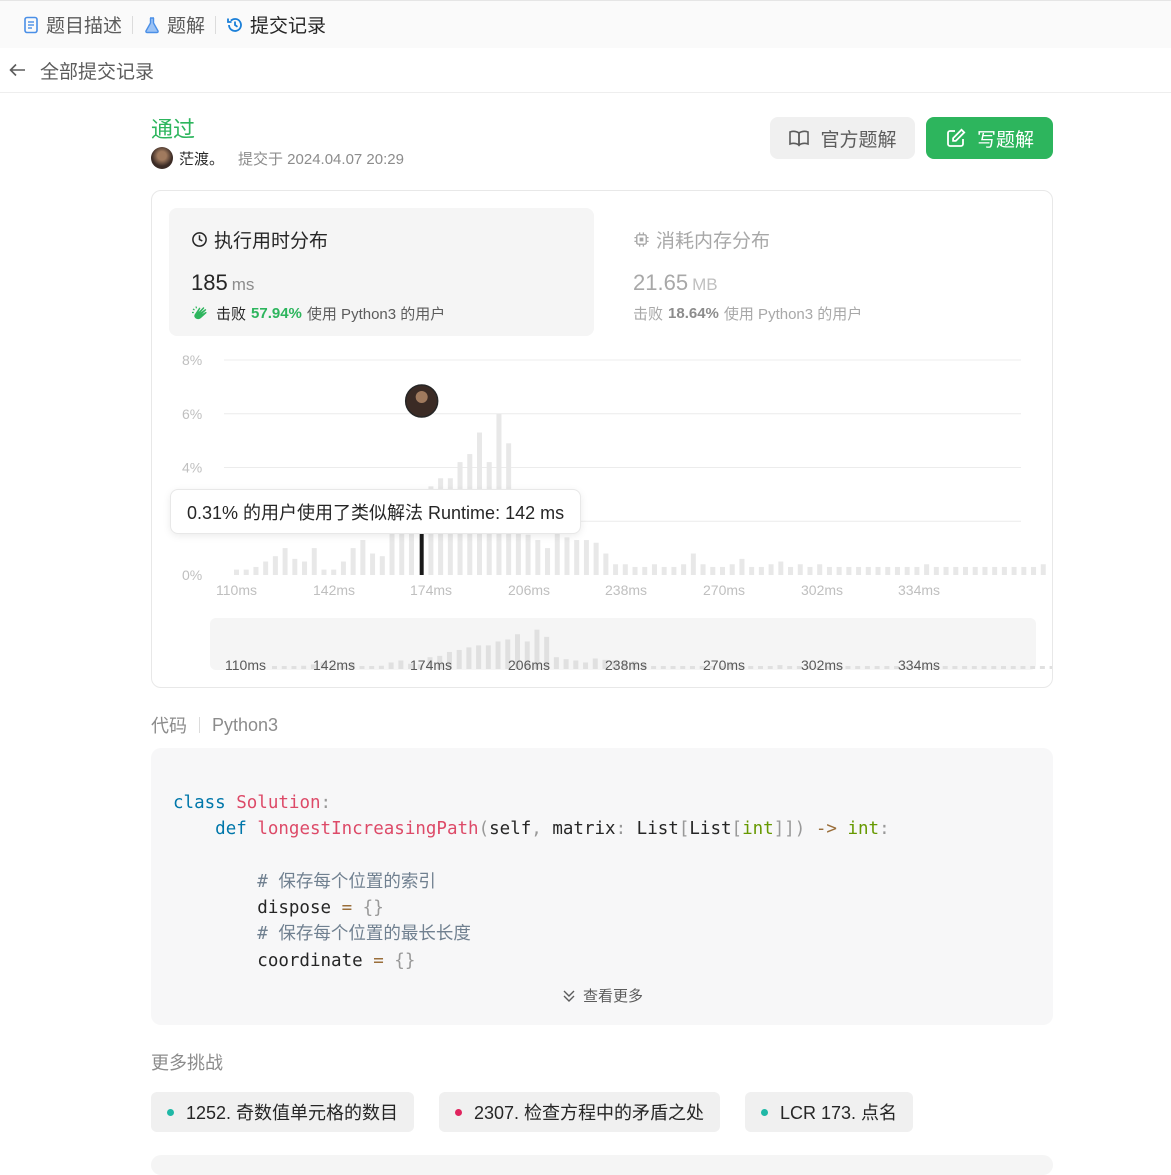  I want to click on tab-description: 题目描述, so click(72, 25).